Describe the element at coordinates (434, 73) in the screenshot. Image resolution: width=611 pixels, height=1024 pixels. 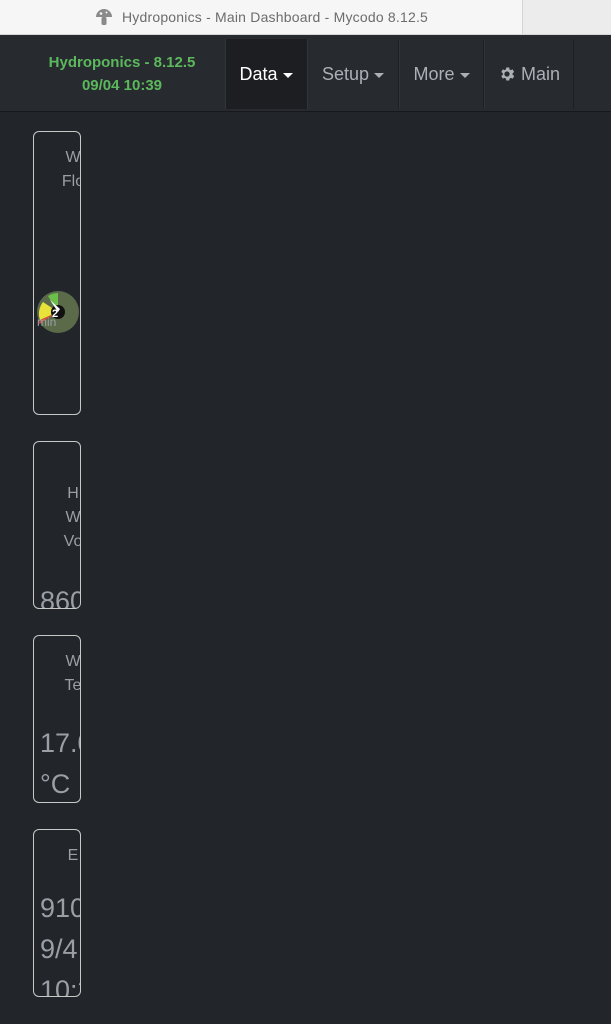
I see `nav-more-label: More` at that location.